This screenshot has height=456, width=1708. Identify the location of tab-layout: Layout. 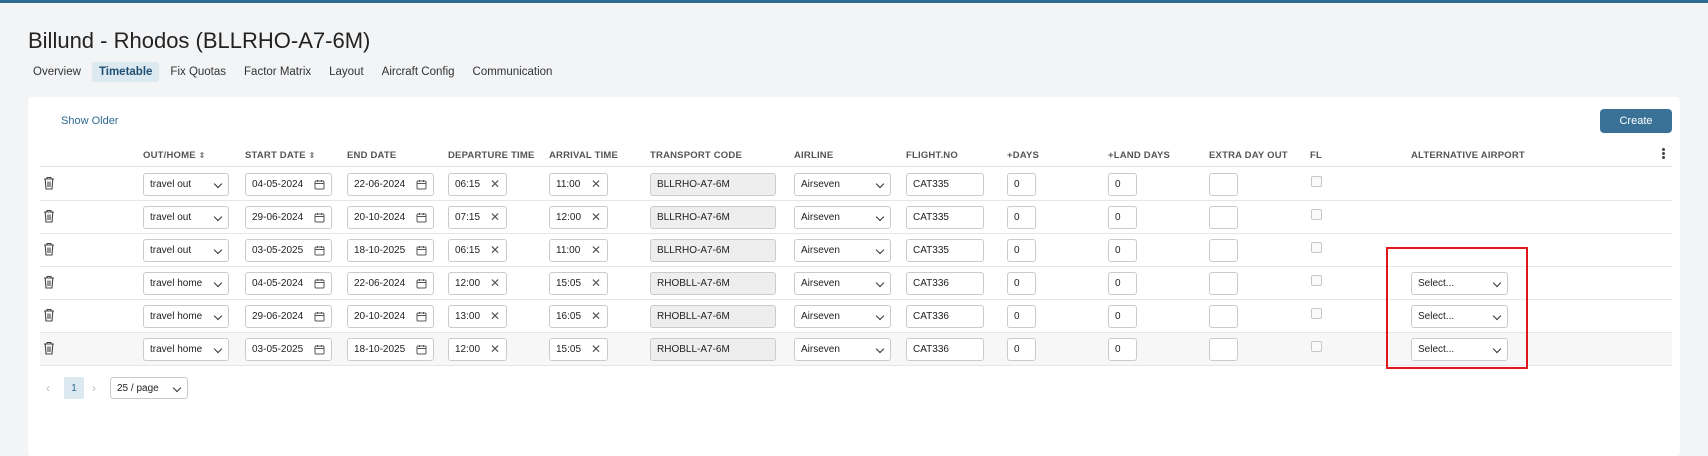
(346, 72).